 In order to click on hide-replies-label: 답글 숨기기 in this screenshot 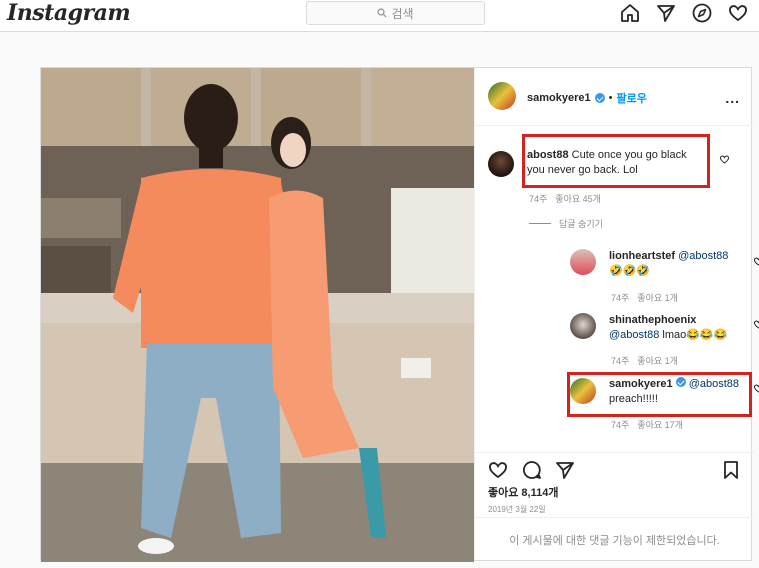, I will do `click(581, 224)`.